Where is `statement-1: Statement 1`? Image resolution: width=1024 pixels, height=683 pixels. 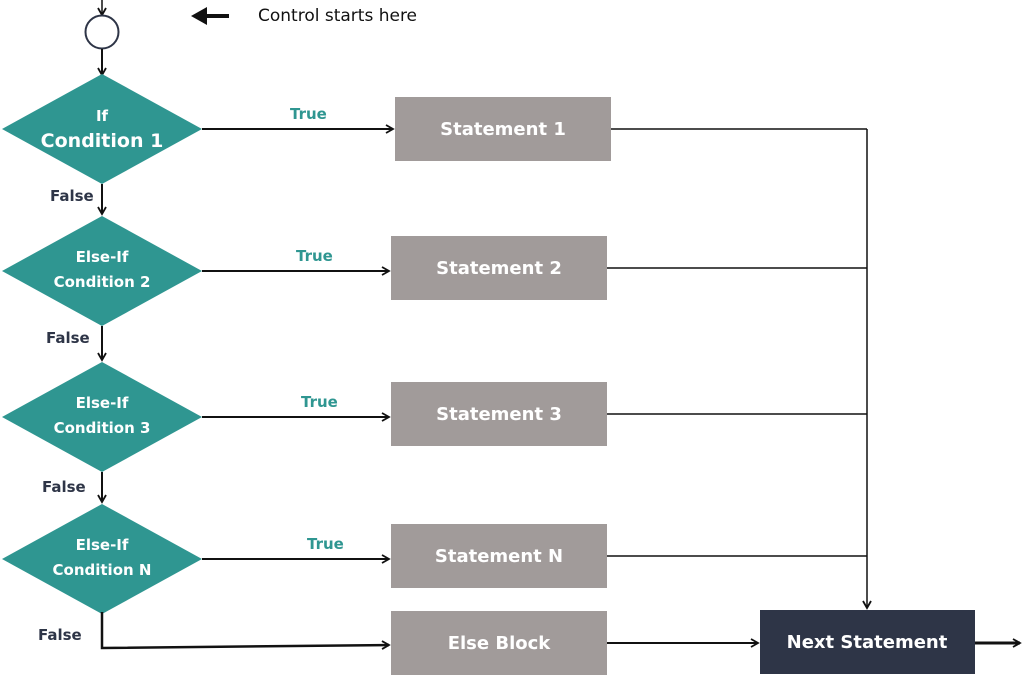 statement-1: Statement 1 is located at coordinates (503, 129).